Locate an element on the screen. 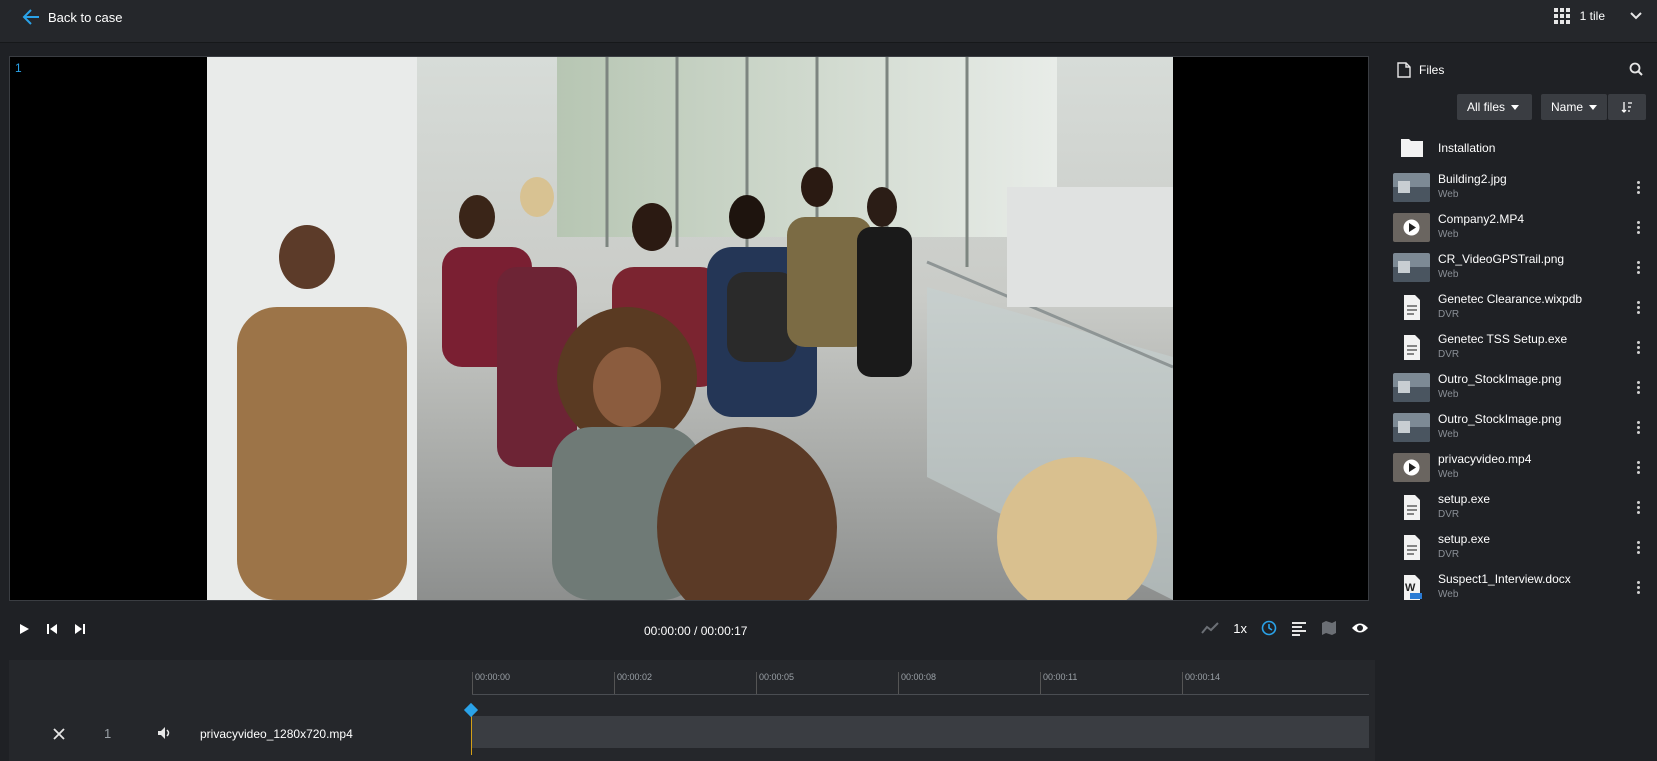 The image size is (1657, 761). file-name: Genetec Clearance.wixpdb is located at coordinates (1510, 299).